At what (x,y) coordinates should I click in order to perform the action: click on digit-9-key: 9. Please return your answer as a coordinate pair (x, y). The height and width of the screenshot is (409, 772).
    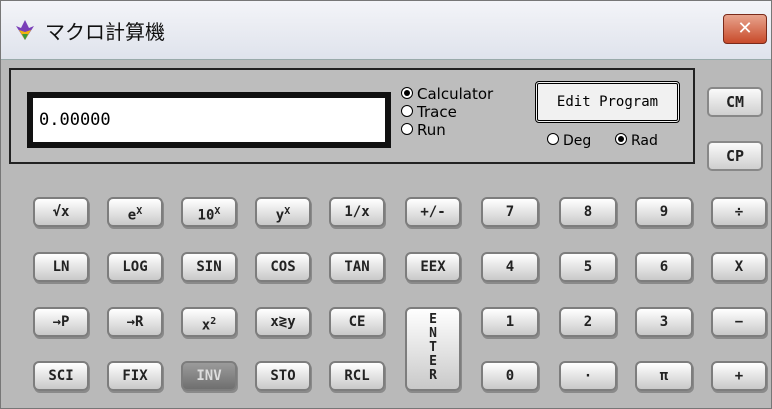
    Looking at the image, I should click on (664, 212).